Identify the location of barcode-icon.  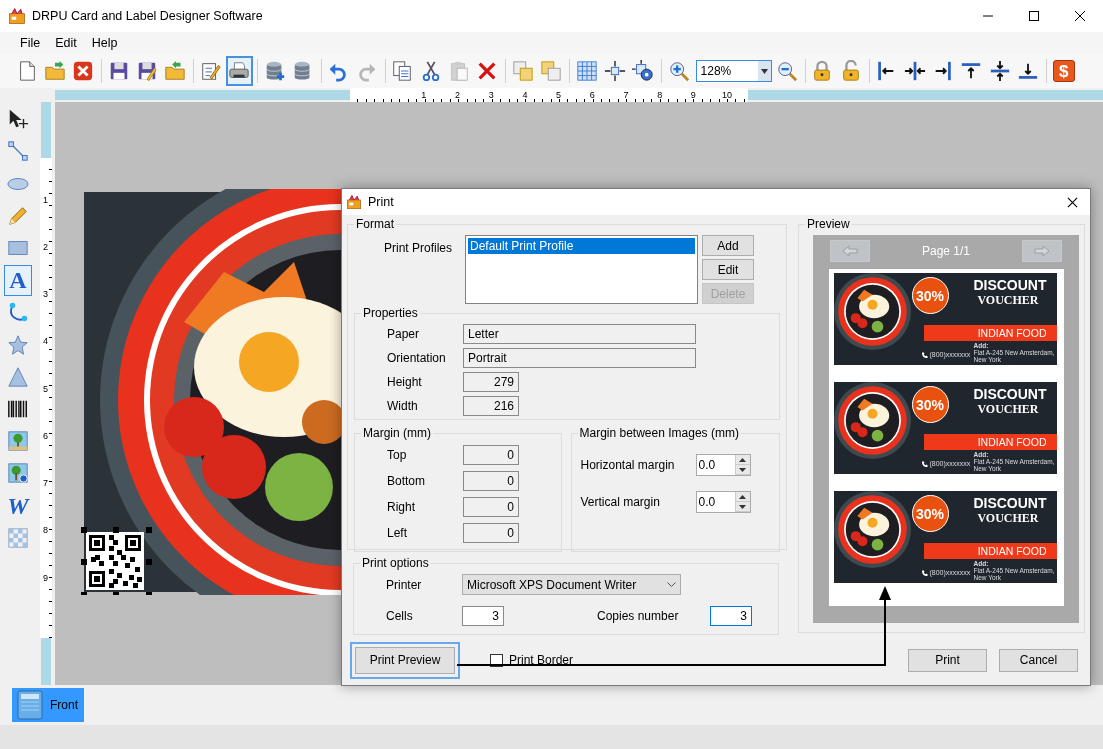
(18, 409).